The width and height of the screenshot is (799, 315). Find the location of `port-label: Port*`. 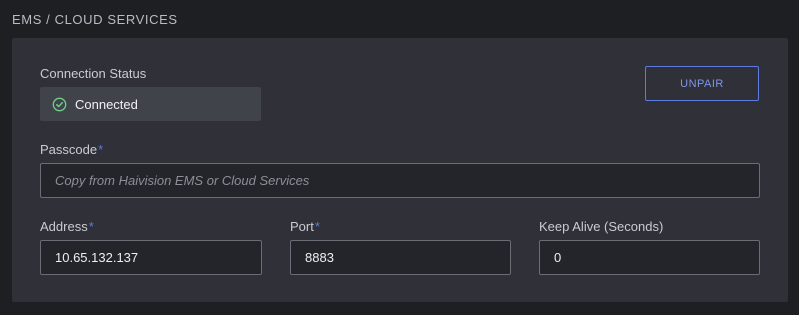

port-label: Port* is located at coordinates (305, 226).